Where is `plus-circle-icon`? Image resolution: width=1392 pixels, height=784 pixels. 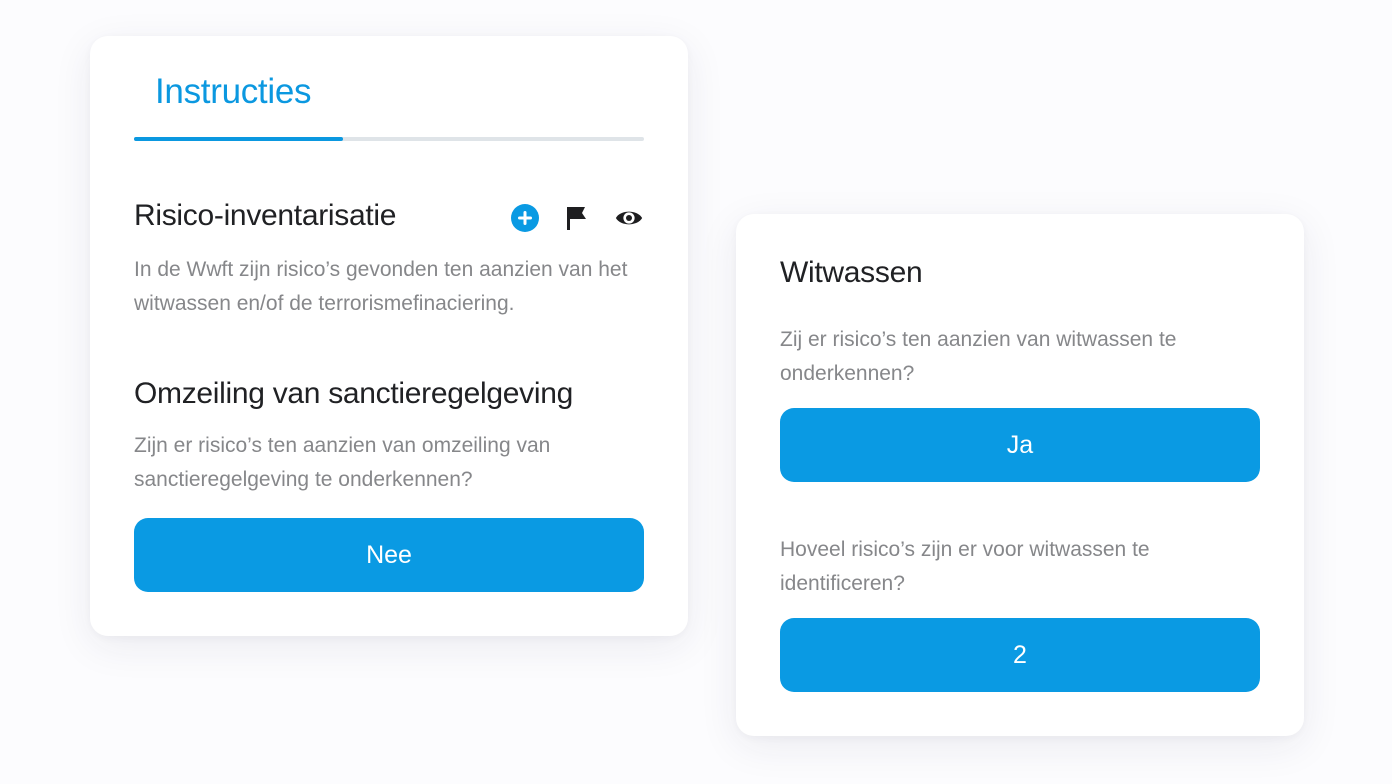
plus-circle-icon is located at coordinates (525, 218).